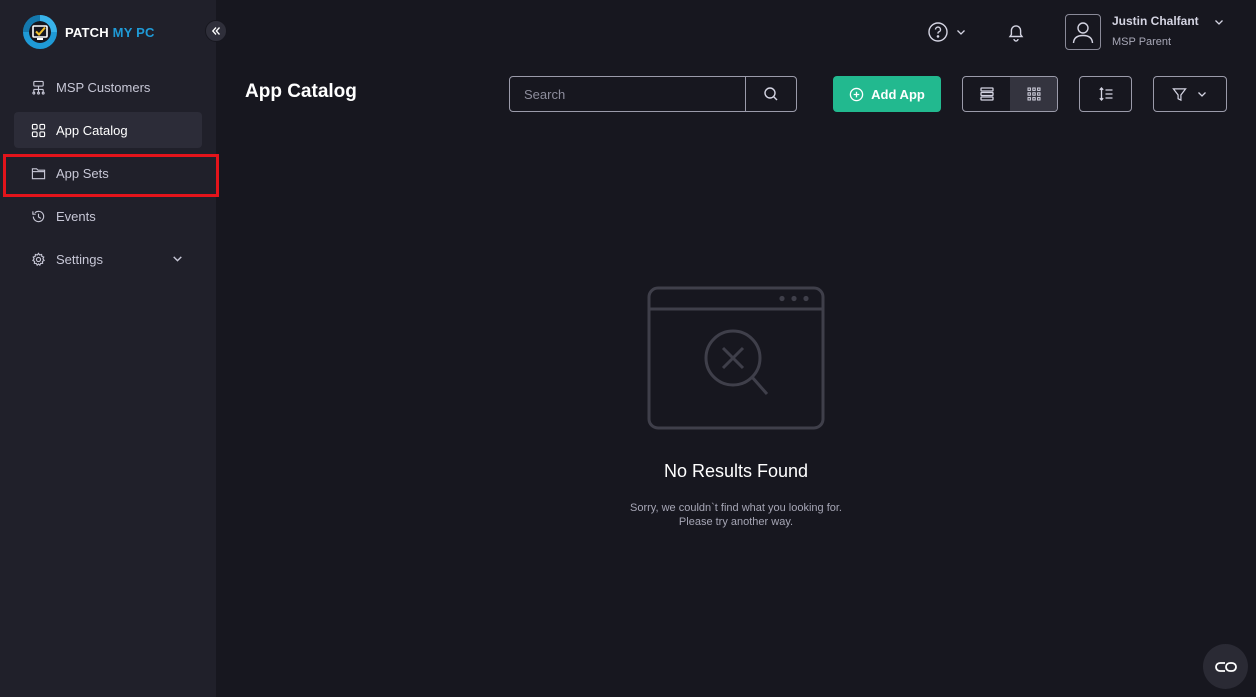  I want to click on add-app-button: Add App, so click(887, 94).